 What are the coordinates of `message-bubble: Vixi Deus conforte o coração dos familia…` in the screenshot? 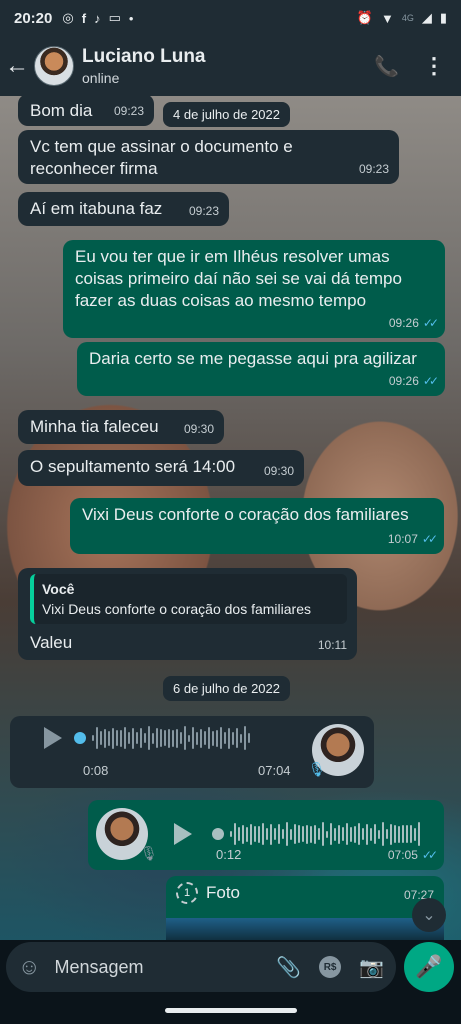 It's located at (257, 526).